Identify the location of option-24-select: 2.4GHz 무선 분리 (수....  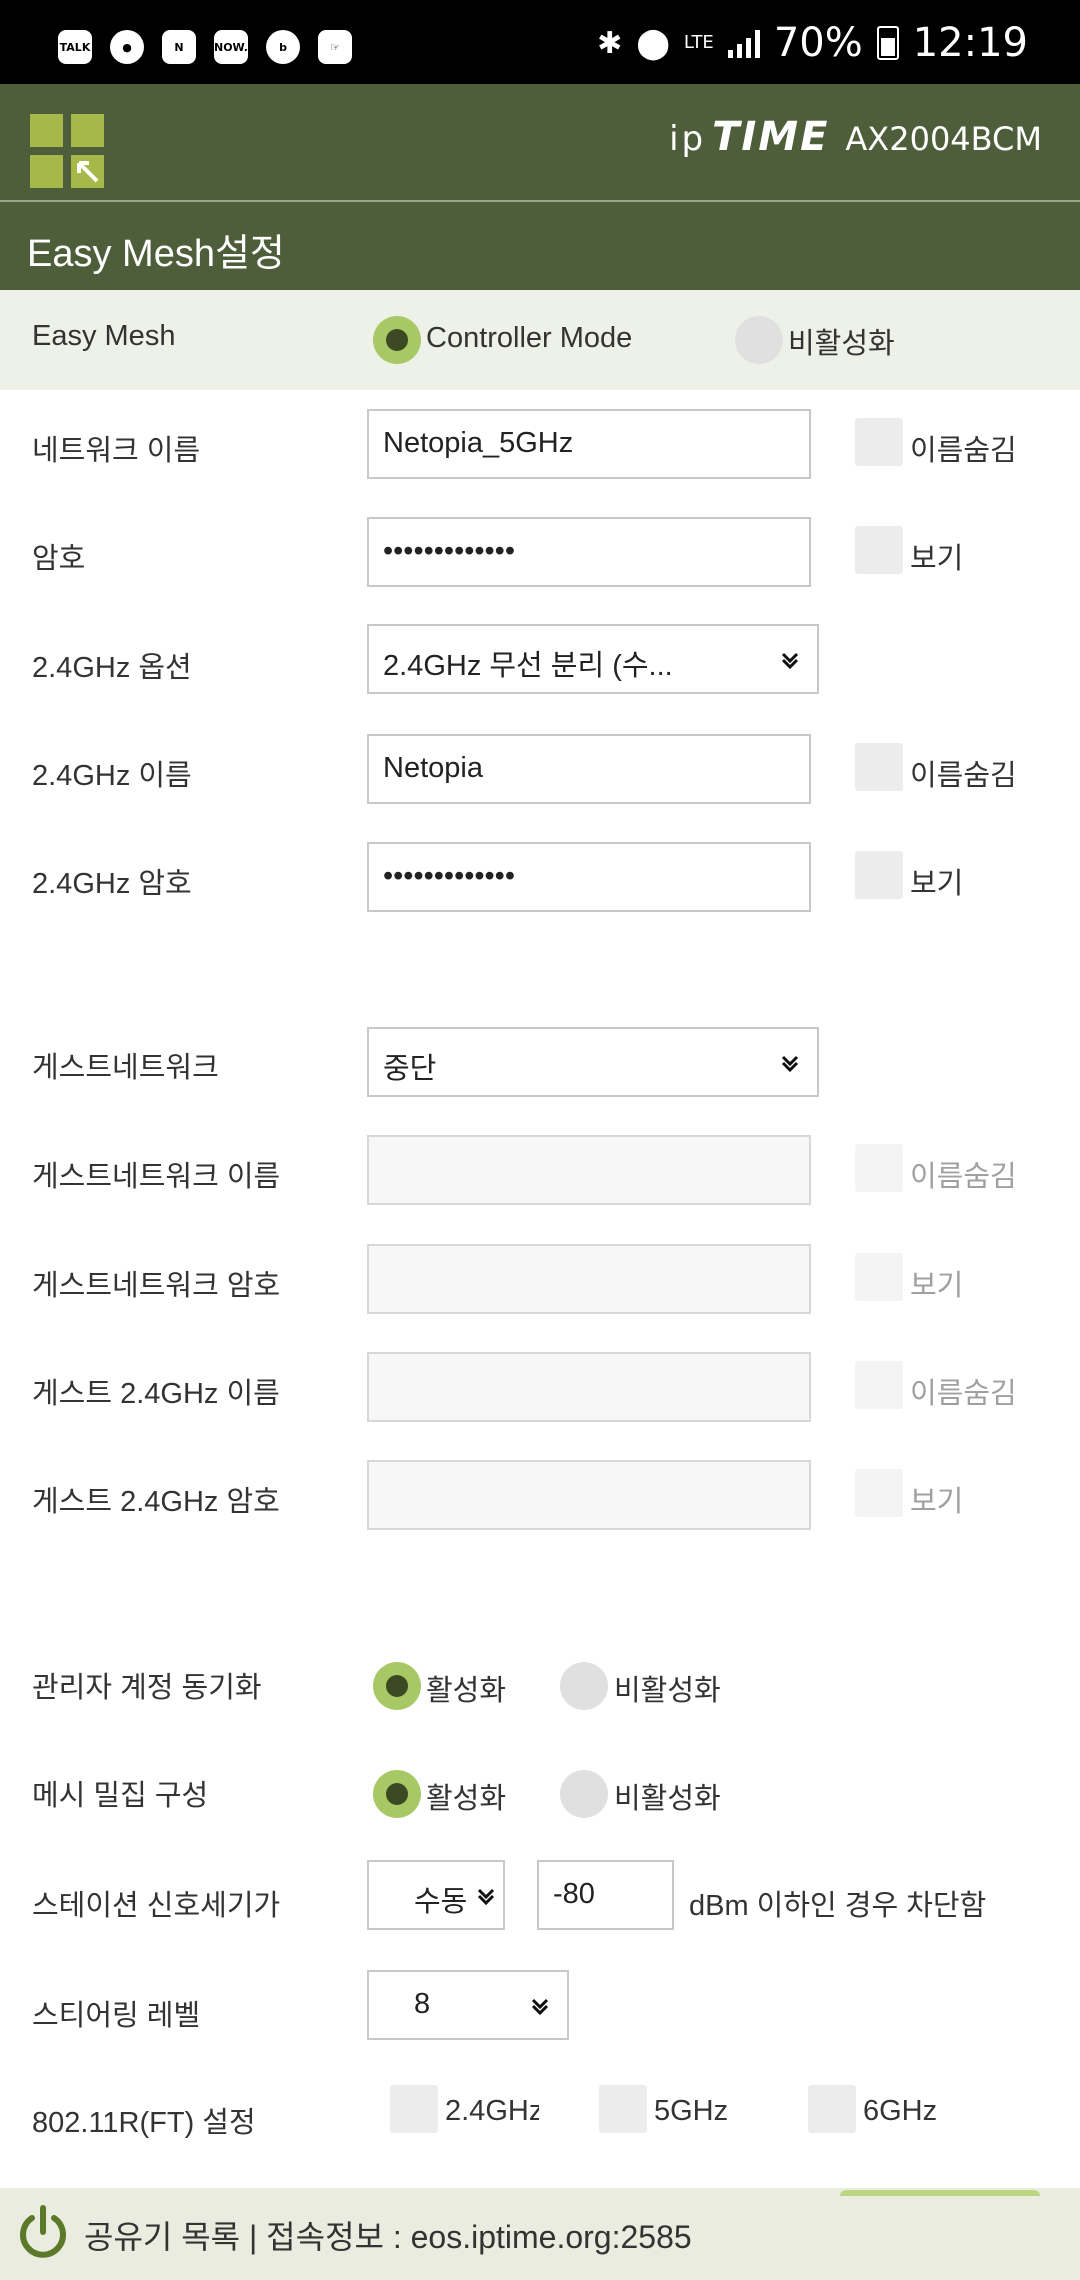
(593, 659).